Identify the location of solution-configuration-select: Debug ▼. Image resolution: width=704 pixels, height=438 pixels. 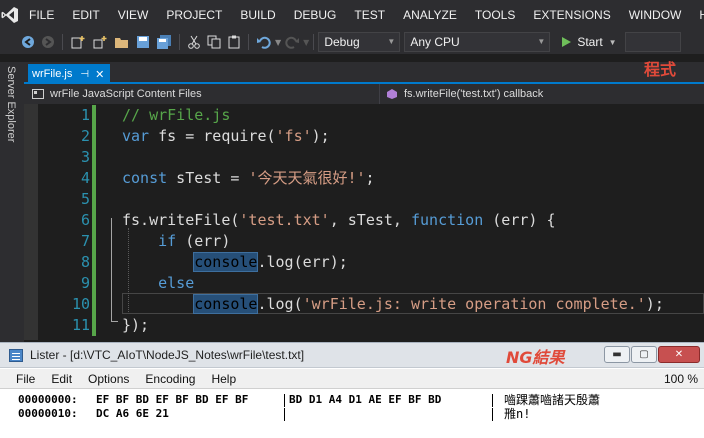
(359, 42).